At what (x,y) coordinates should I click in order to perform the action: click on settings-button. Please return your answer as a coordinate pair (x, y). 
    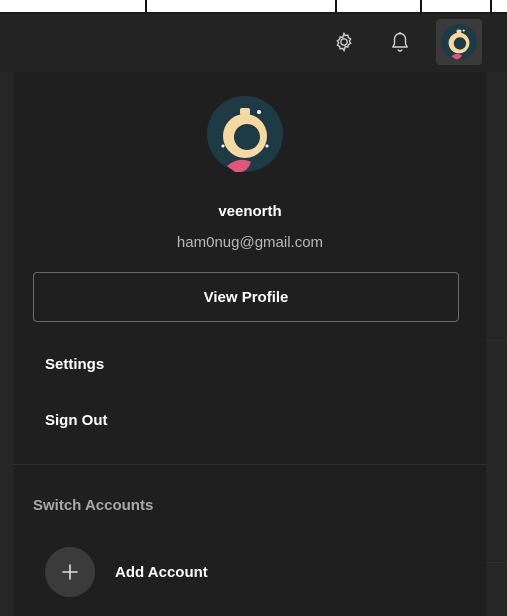
    Looking at the image, I should click on (344, 42).